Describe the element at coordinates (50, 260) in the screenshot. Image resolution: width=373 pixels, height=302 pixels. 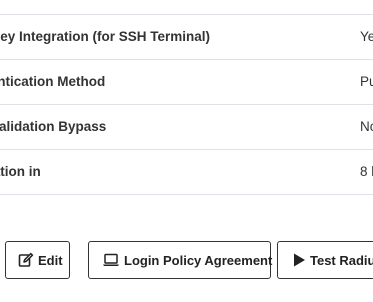
I see `edit-button-label: Edit` at that location.